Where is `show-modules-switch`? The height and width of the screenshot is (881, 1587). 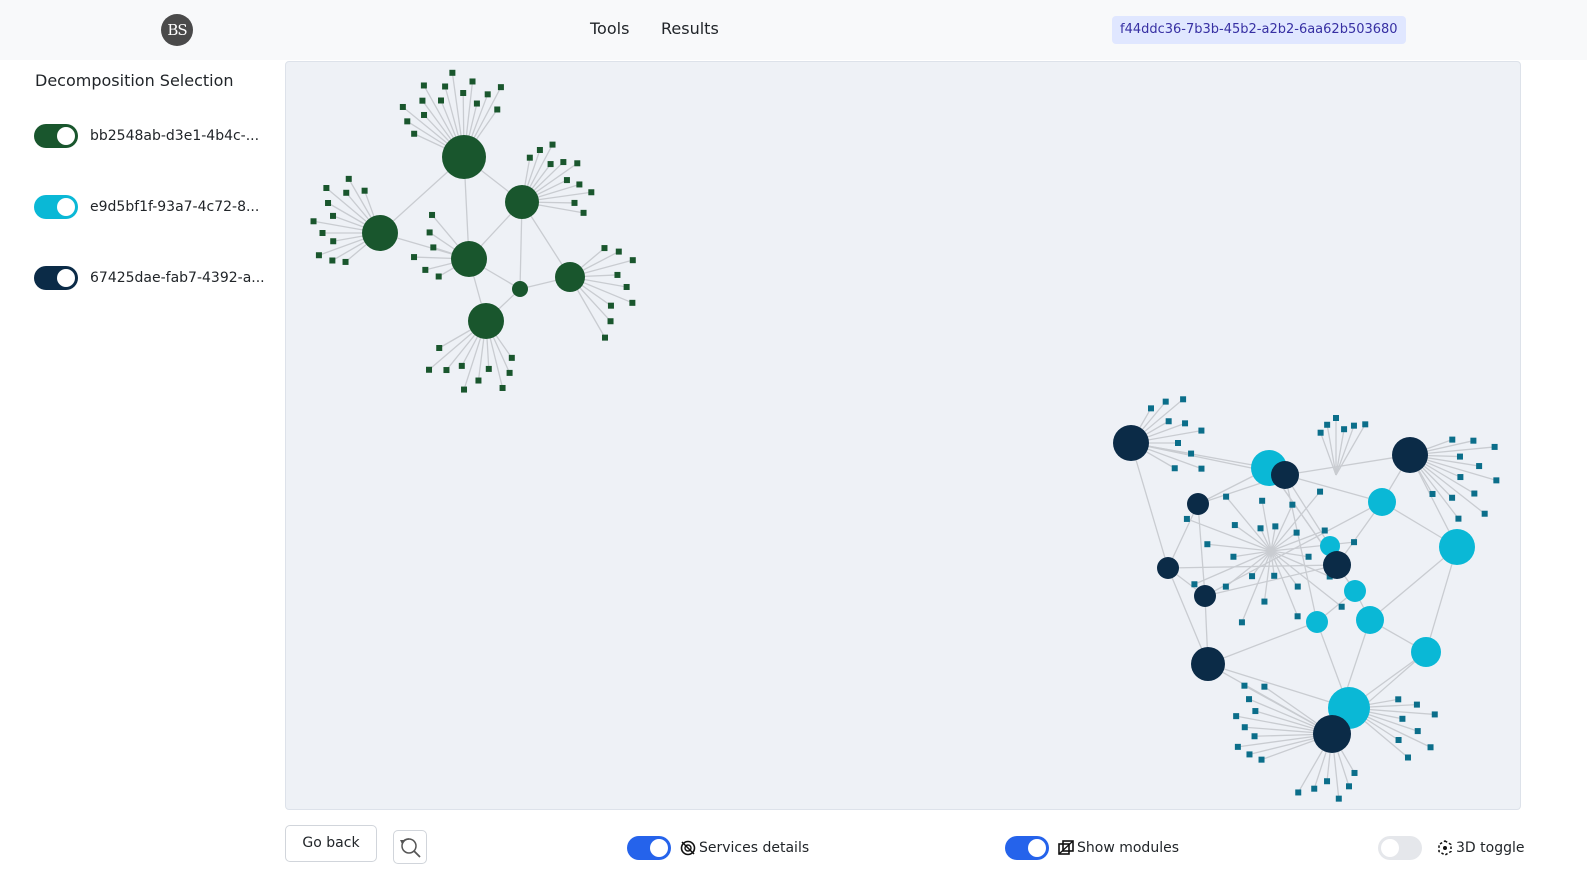 show-modules-switch is located at coordinates (1027, 848).